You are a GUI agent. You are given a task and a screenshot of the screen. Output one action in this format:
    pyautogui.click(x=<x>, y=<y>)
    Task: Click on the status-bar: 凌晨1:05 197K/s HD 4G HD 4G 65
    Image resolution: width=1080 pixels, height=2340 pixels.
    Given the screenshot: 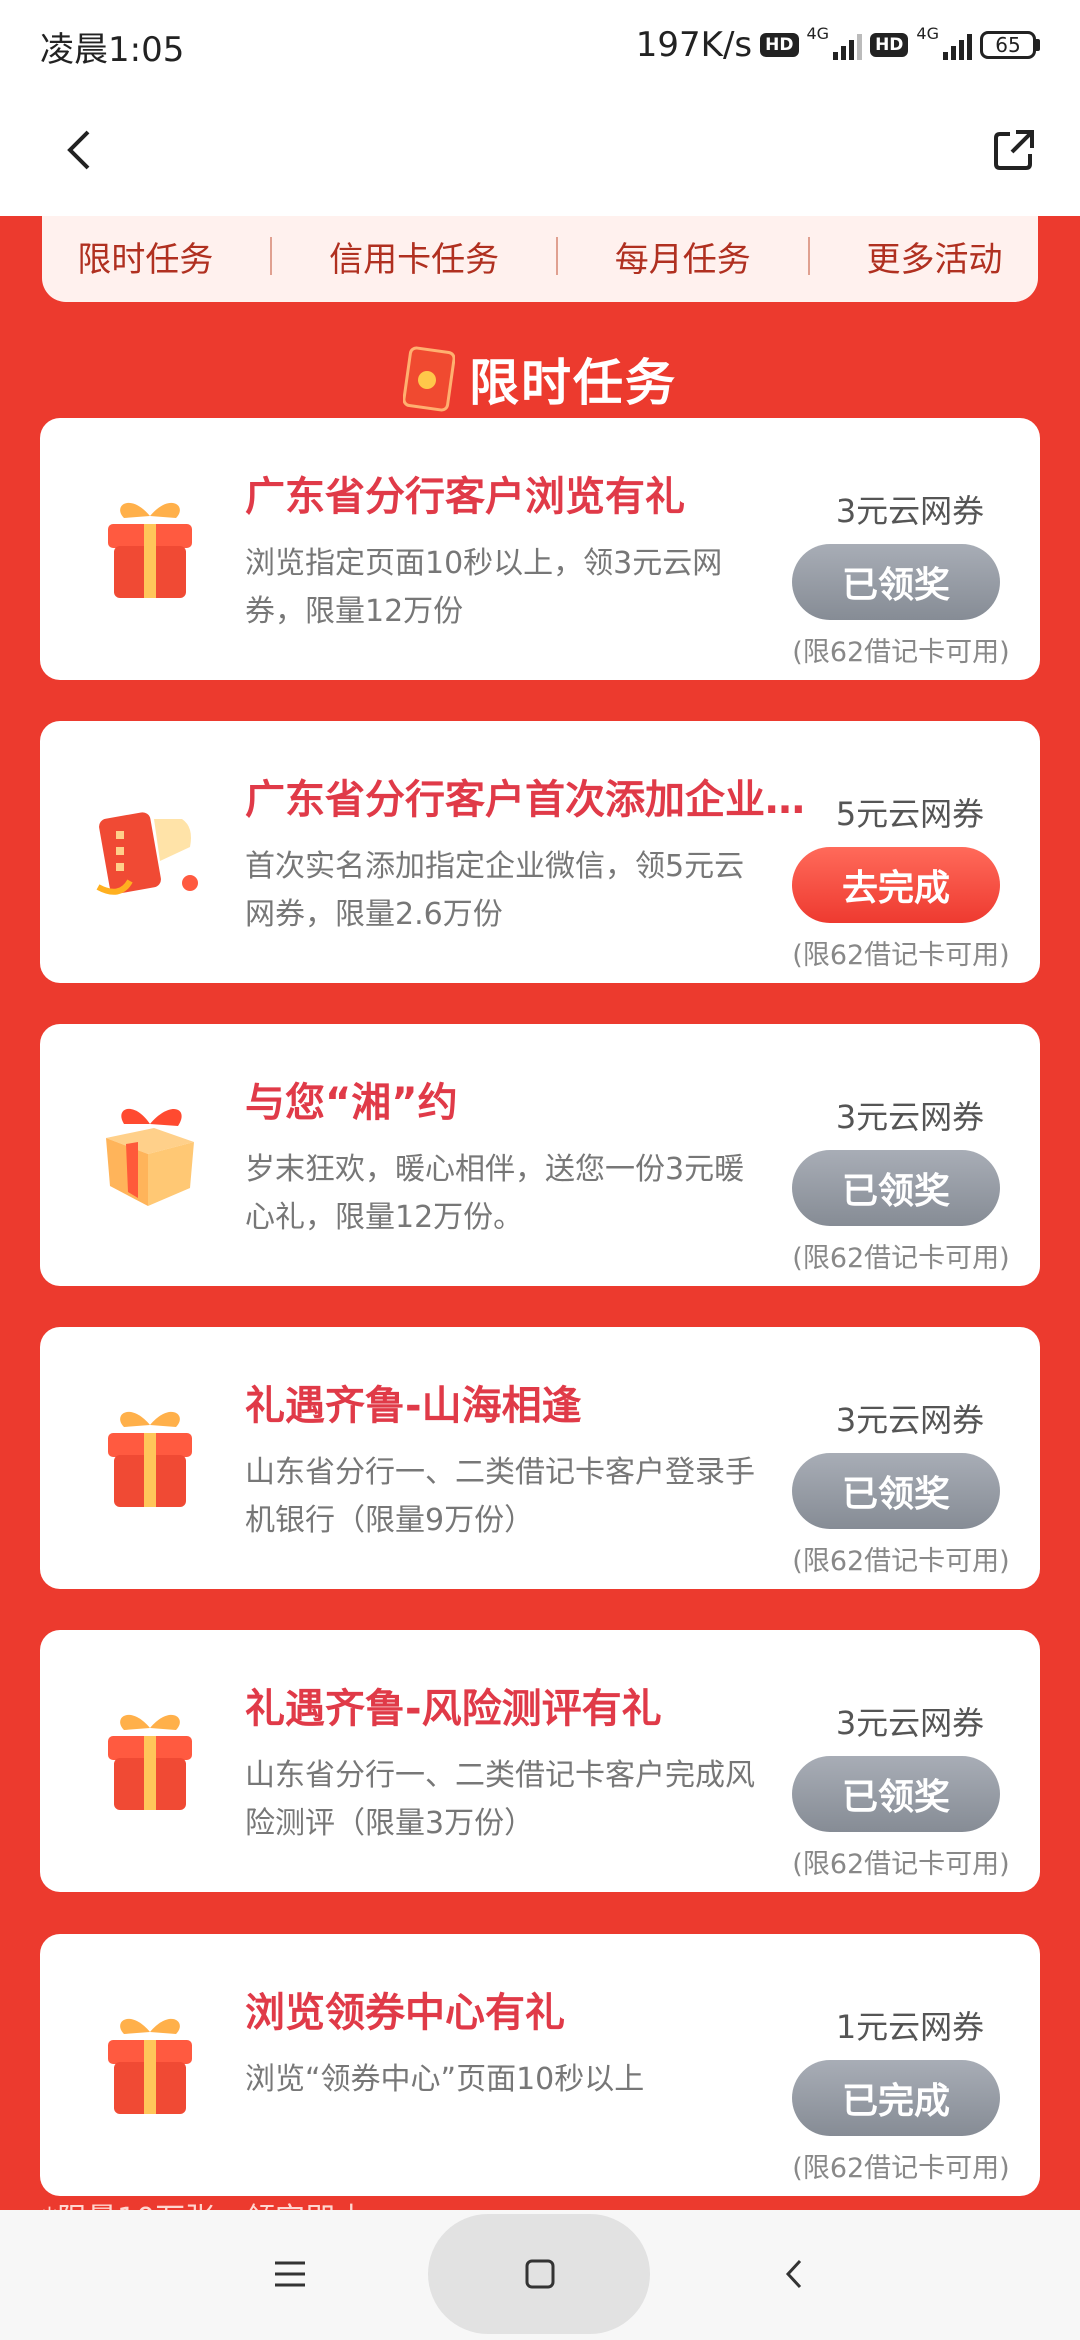 What is the action you would take?
    pyautogui.click(x=540, y=45)
    